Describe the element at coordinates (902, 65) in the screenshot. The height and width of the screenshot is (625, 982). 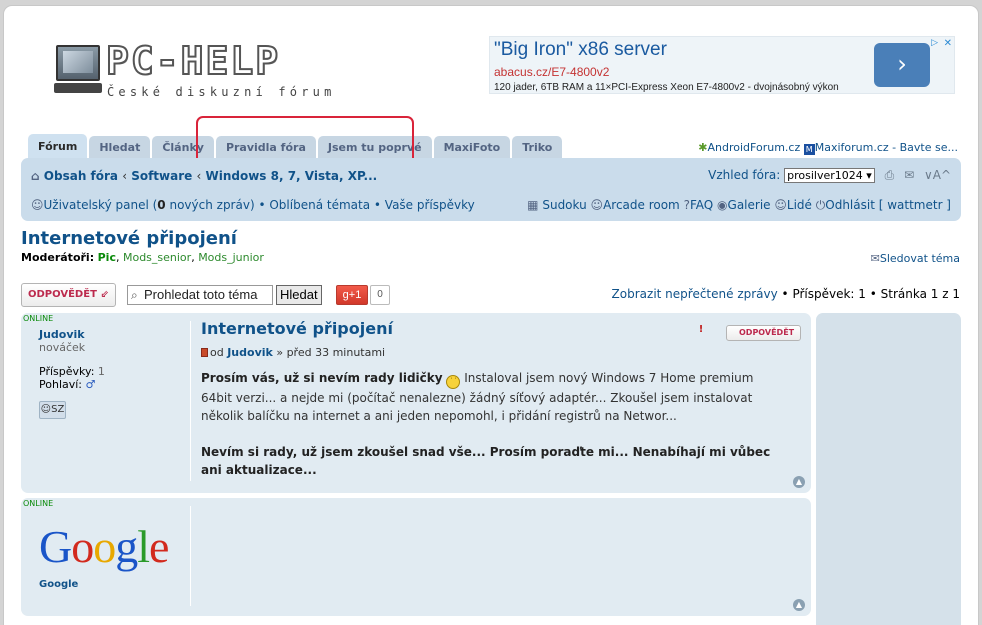
I see `ad-open-button: ›` at that location.